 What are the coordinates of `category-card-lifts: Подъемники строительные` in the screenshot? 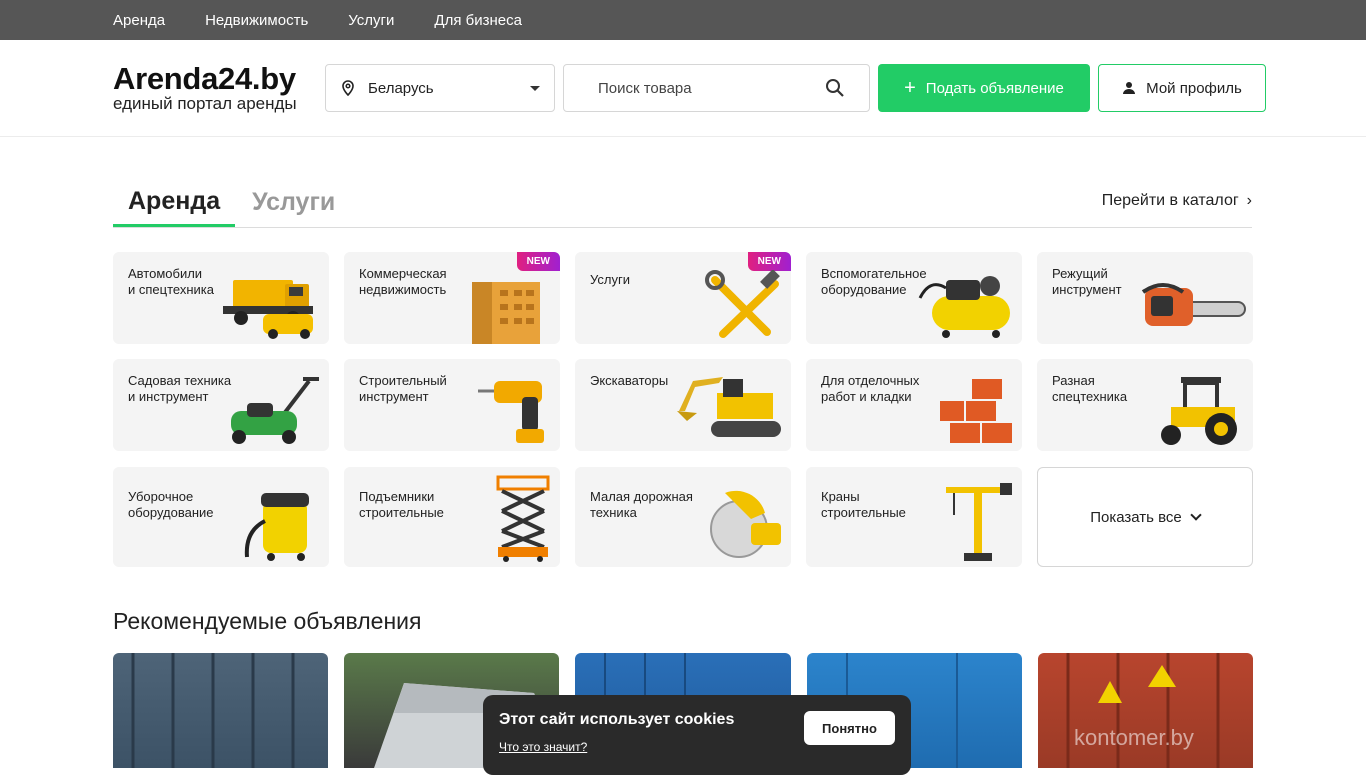 It's located at (452, 517).